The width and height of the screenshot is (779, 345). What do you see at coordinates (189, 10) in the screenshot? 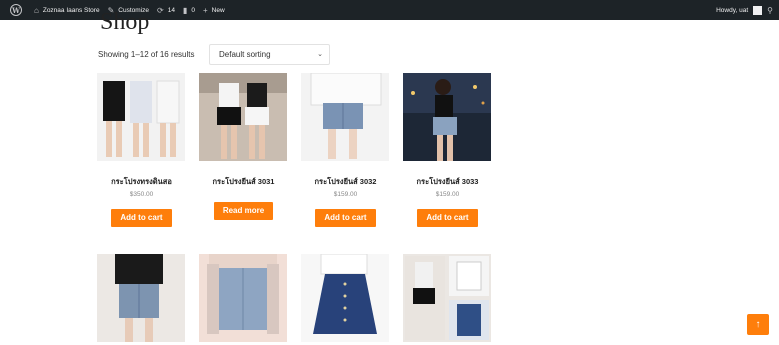
I see `comments-link: ▮ 0` at bounding box center [189, 10].